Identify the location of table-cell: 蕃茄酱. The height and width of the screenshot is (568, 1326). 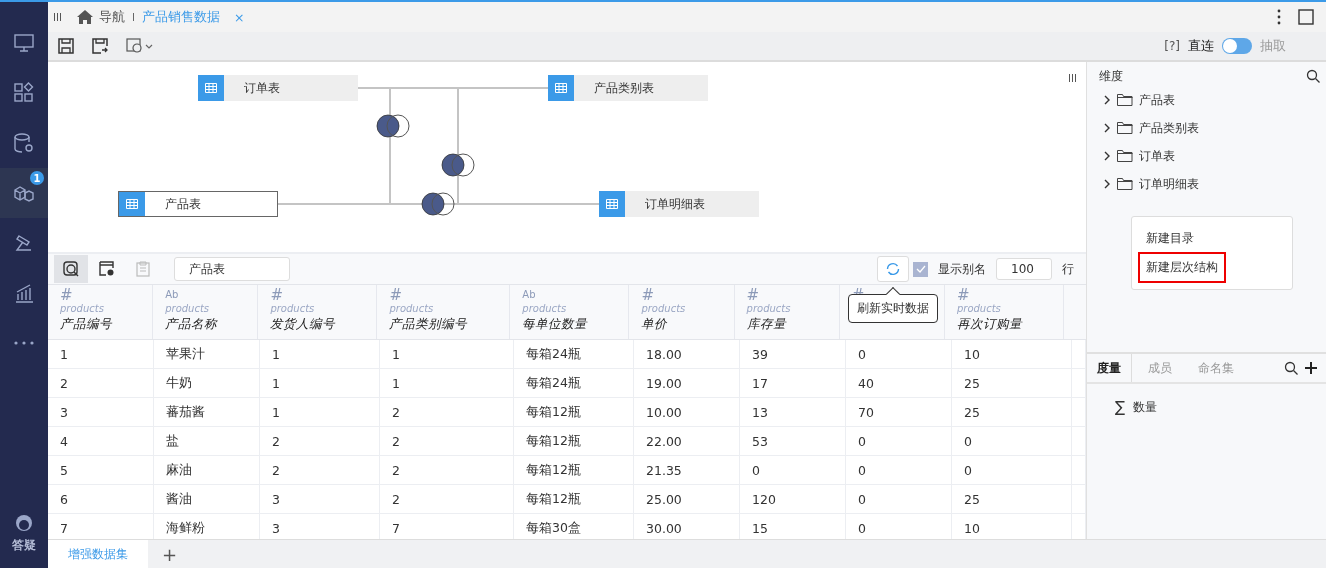
(207, 412).